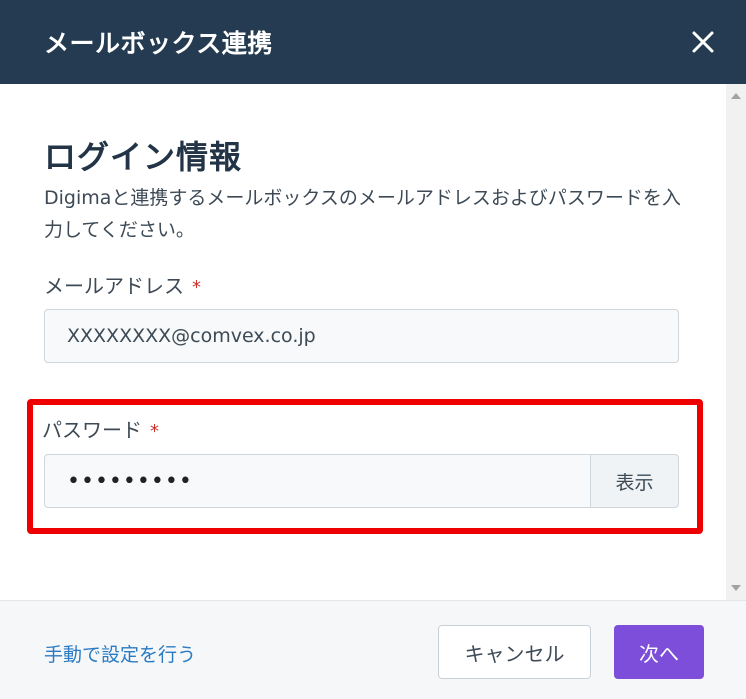  I want to click on scrollbar, so click(736, 342).